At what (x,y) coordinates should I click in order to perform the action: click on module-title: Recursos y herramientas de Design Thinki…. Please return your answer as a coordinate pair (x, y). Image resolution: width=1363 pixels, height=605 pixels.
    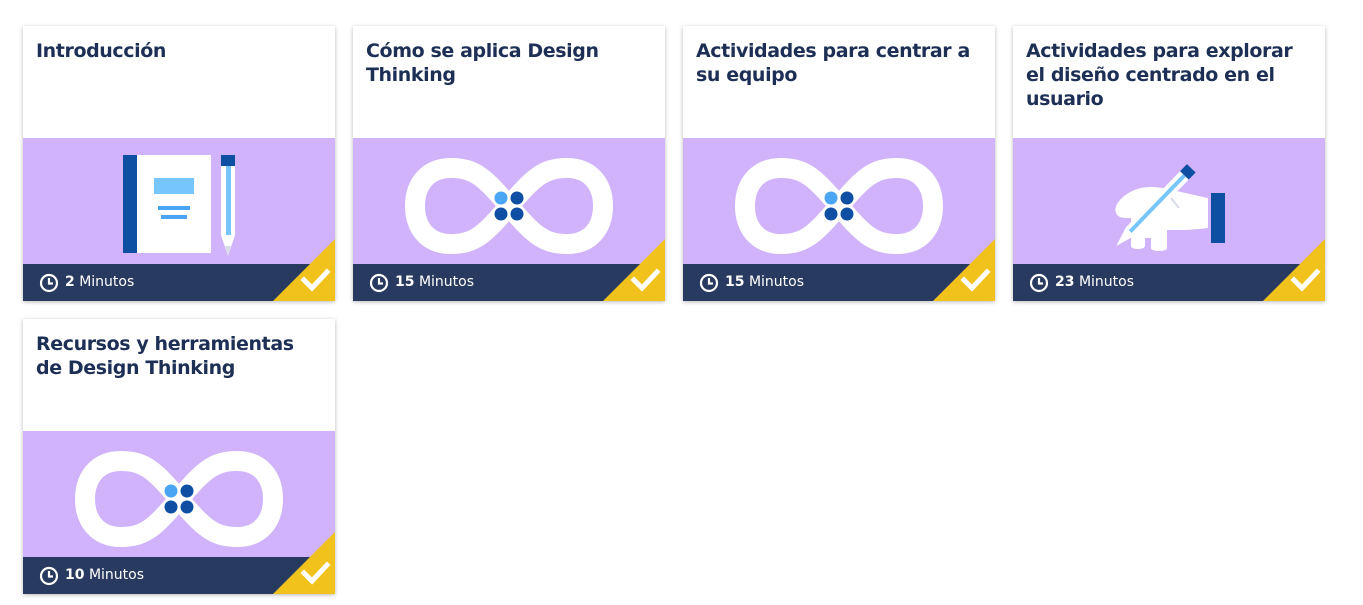
    Looking at the image, I should click on (165, 356).